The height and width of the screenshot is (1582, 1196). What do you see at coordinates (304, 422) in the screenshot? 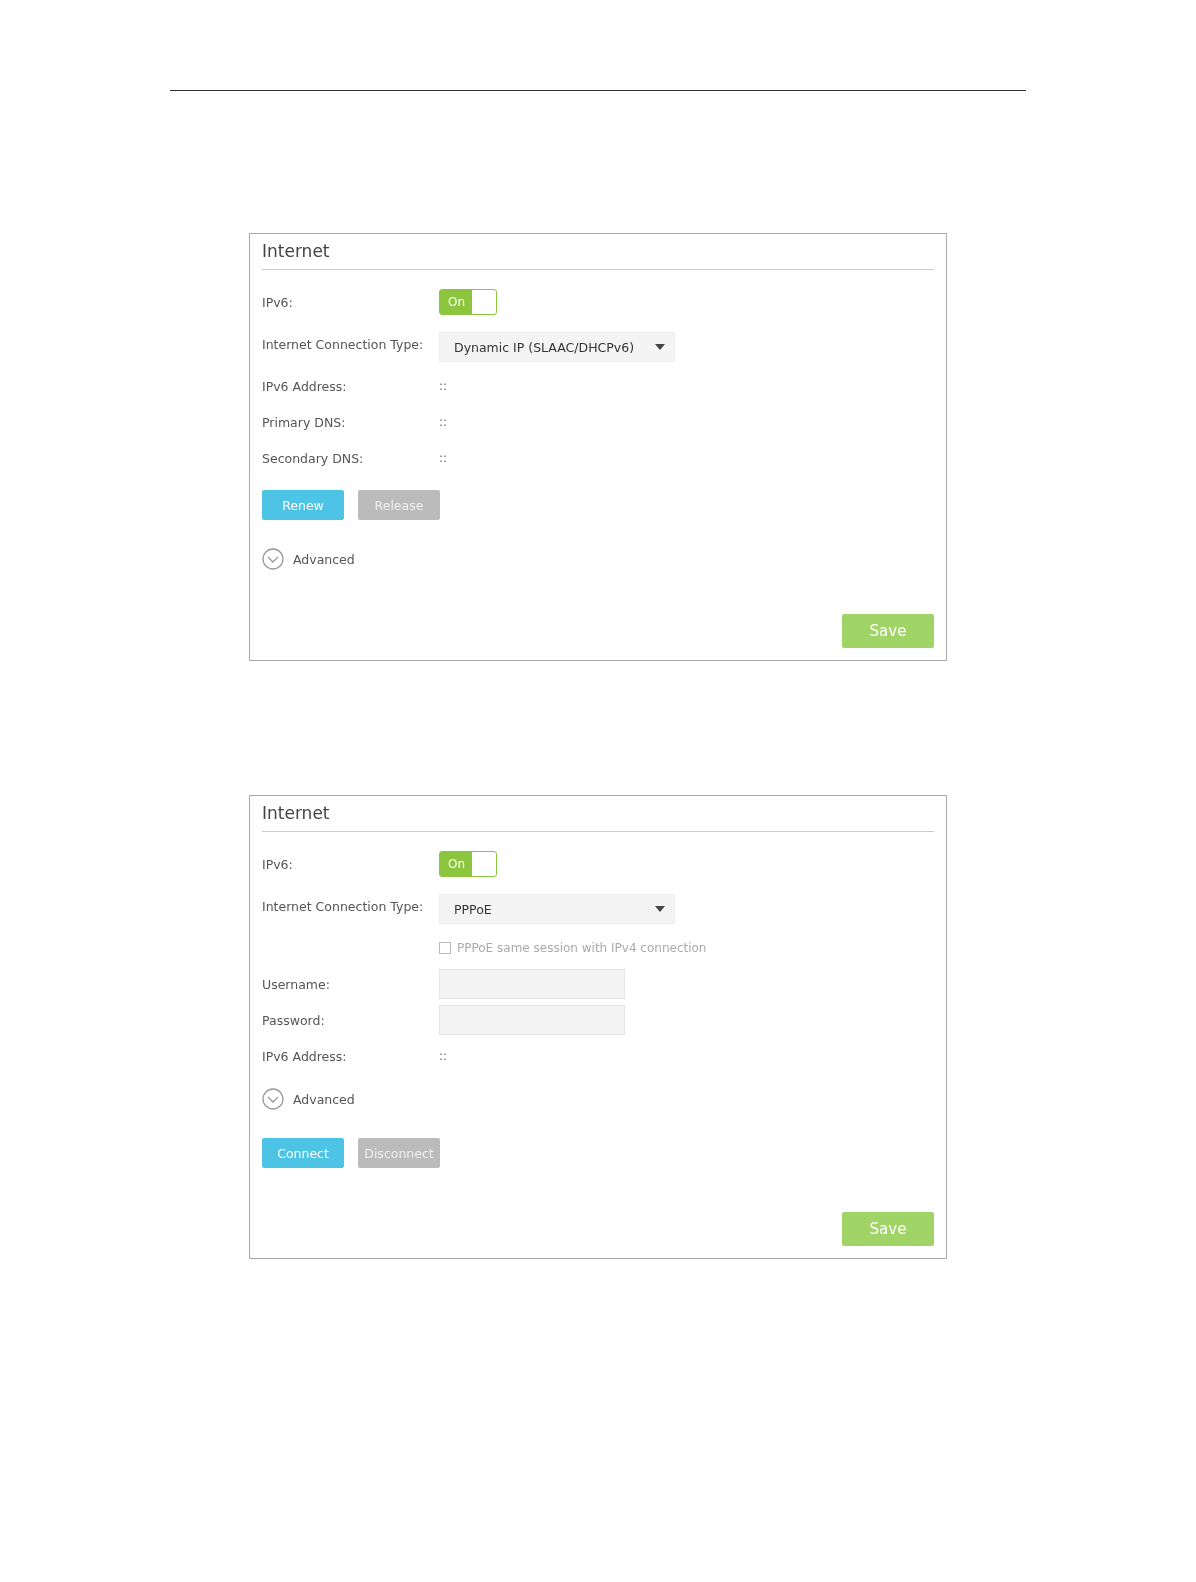
I see `field-label: Primary DNS:` at bounding box center [304, 422].